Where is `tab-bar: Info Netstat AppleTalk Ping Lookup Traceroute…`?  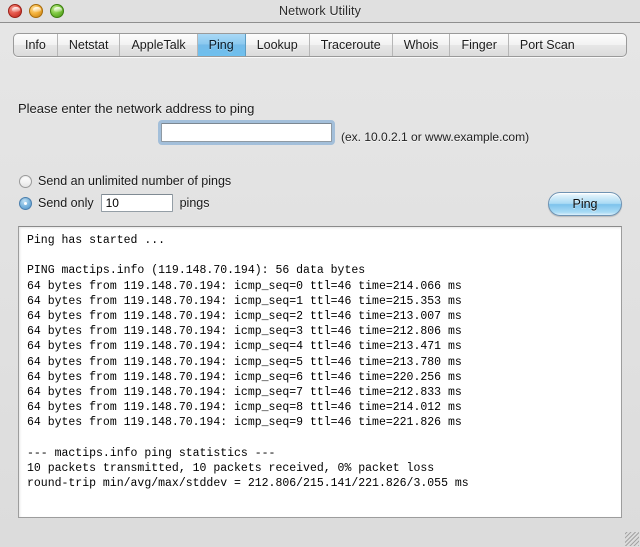 tab-bar: Info Netstat AppleTalk Ping Lookup Traceroute… is located at coordinates (320, 45).